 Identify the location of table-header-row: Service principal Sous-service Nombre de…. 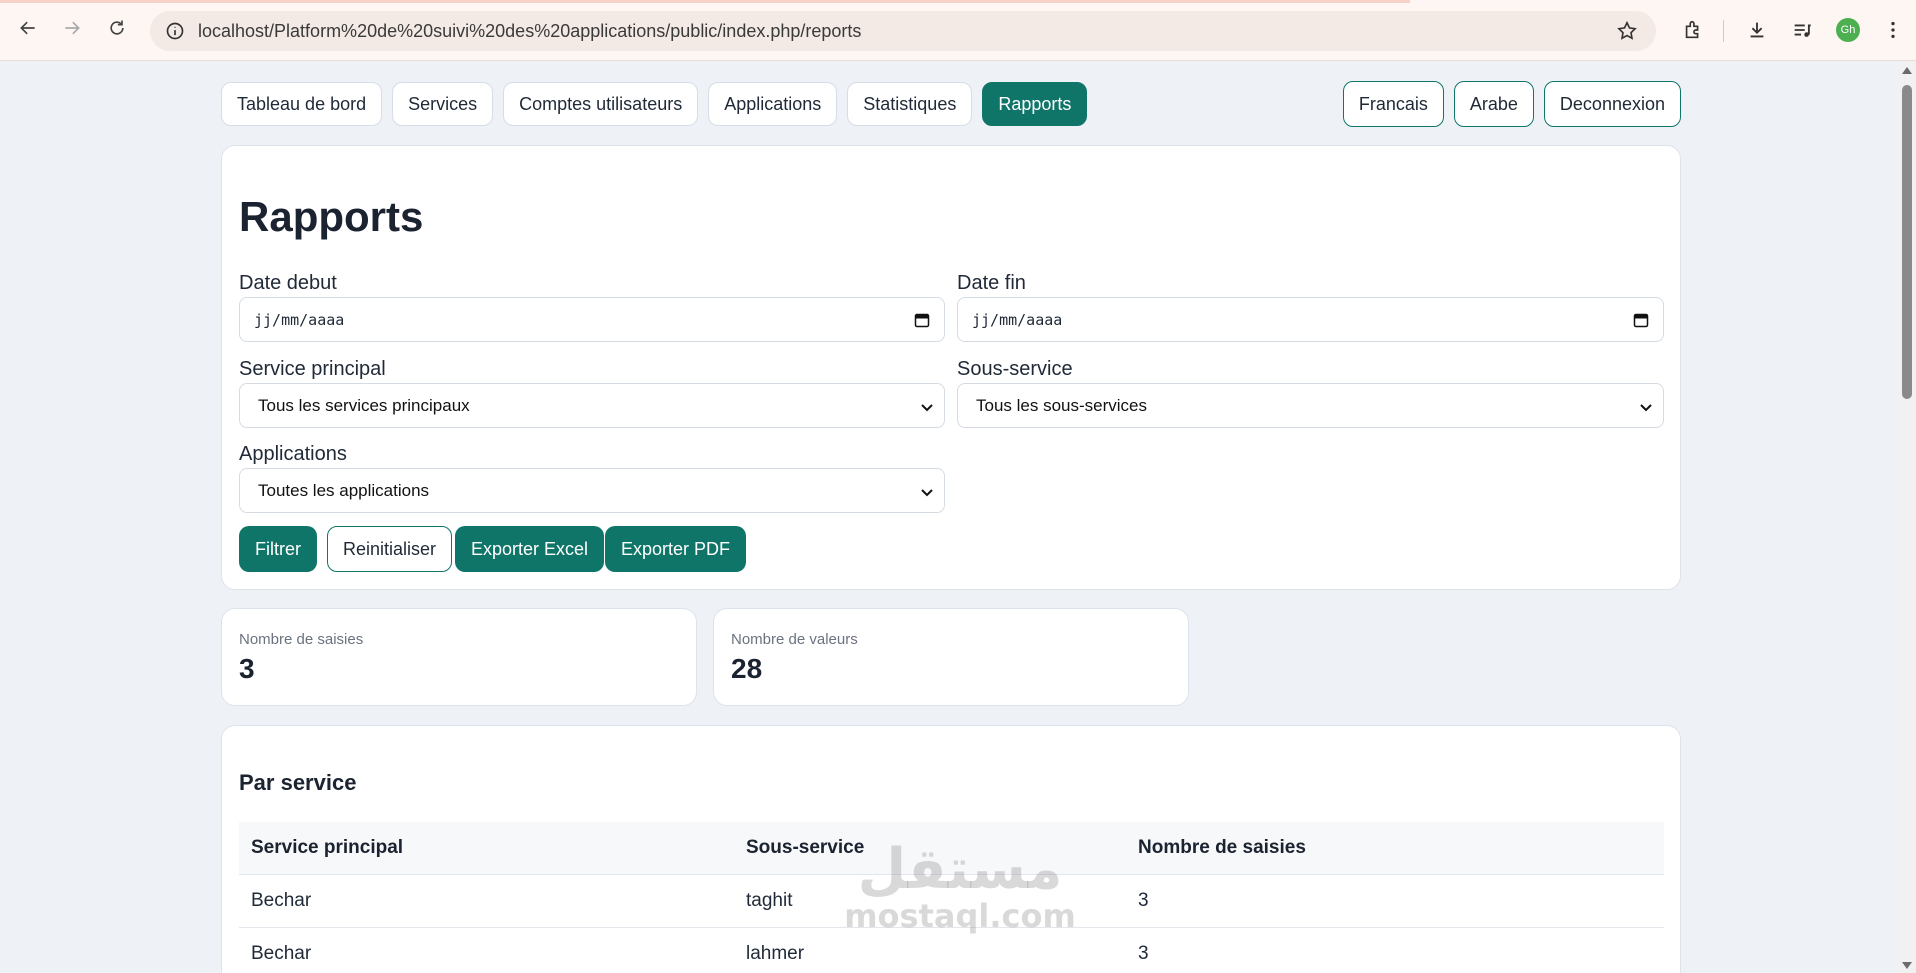
(951, 848).